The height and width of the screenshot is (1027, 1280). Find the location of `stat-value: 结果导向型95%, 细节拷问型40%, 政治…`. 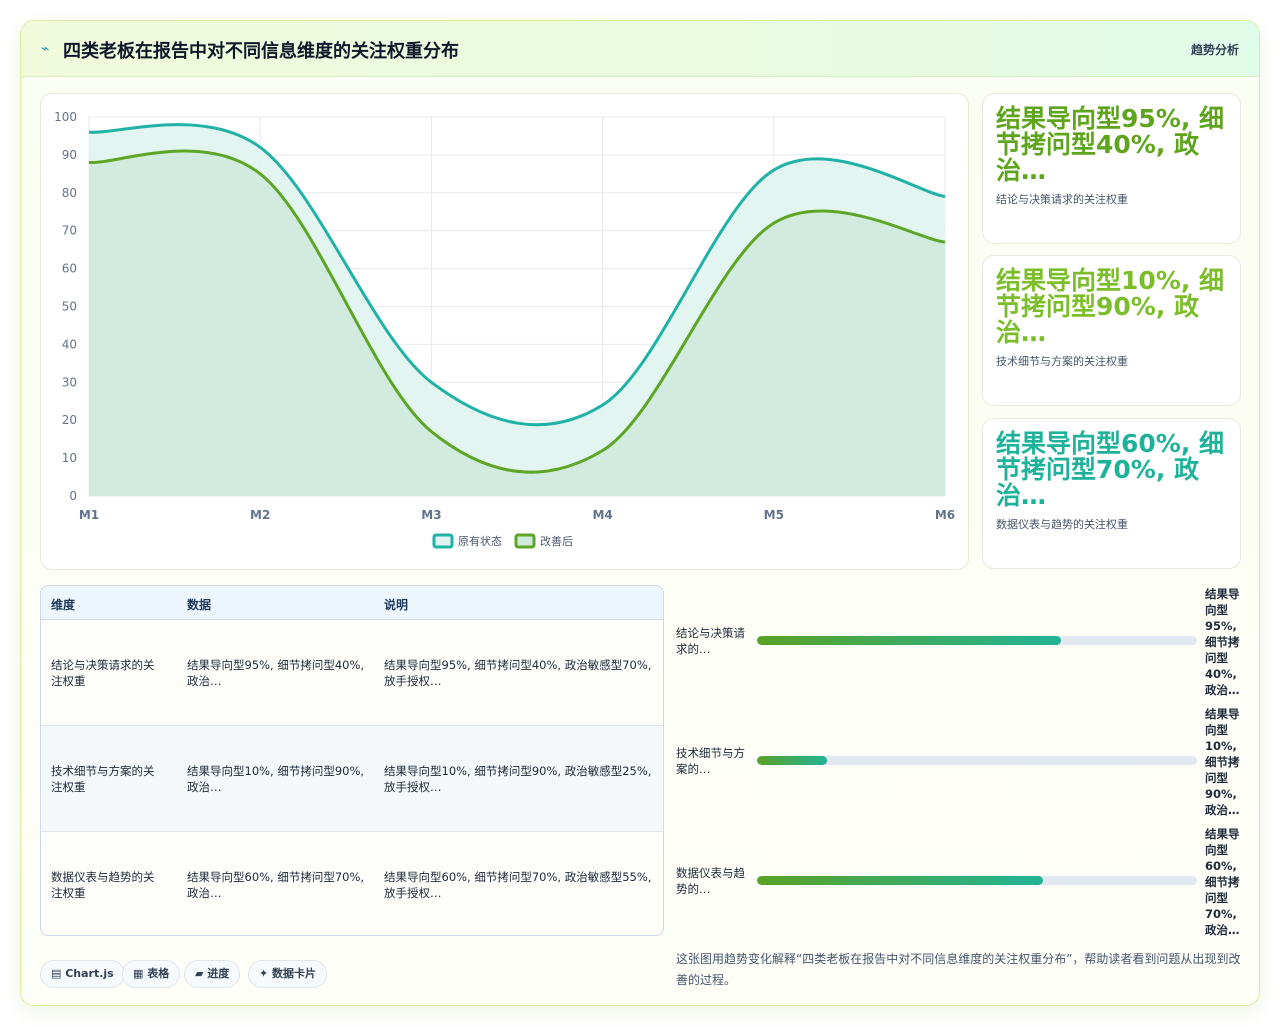

stat-value: 结果导向型95%, 细节拷问型40%, 政治… is located at coordinates (1110, 144).